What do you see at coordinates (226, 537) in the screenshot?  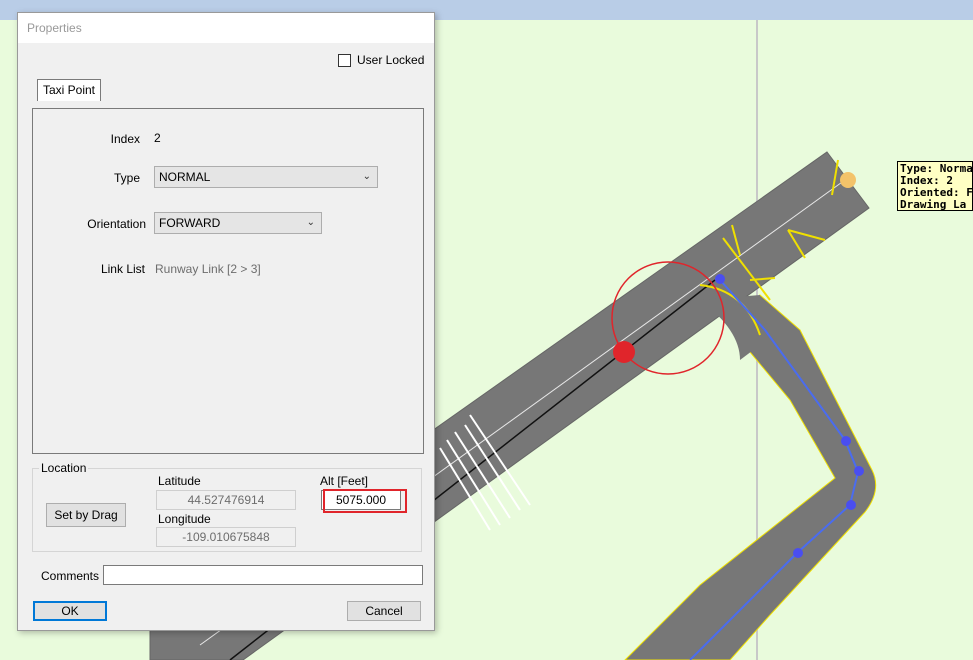 I see `longitude-field: -109.010675848` at bounding box center [226, 537].